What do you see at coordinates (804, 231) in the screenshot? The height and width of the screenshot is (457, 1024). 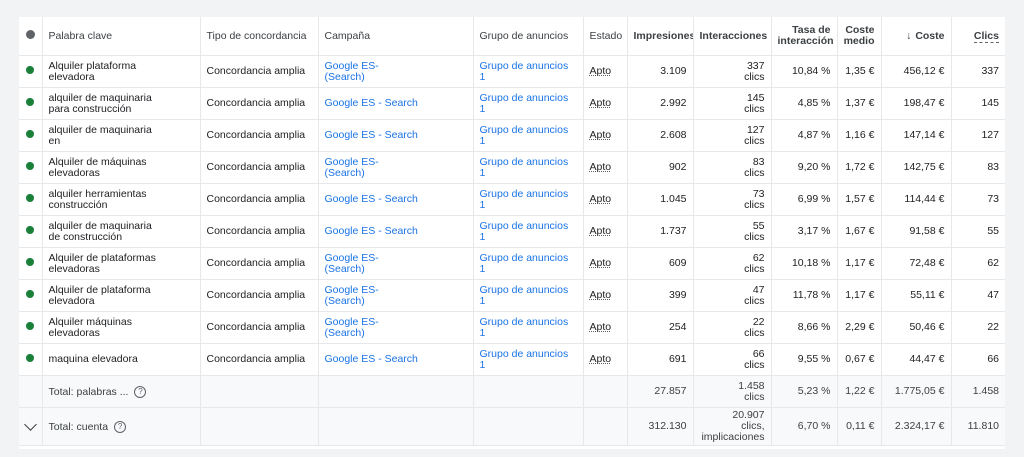 I see `interaction-rate-cell: 3,17 %` at bounding box center [804, 231].